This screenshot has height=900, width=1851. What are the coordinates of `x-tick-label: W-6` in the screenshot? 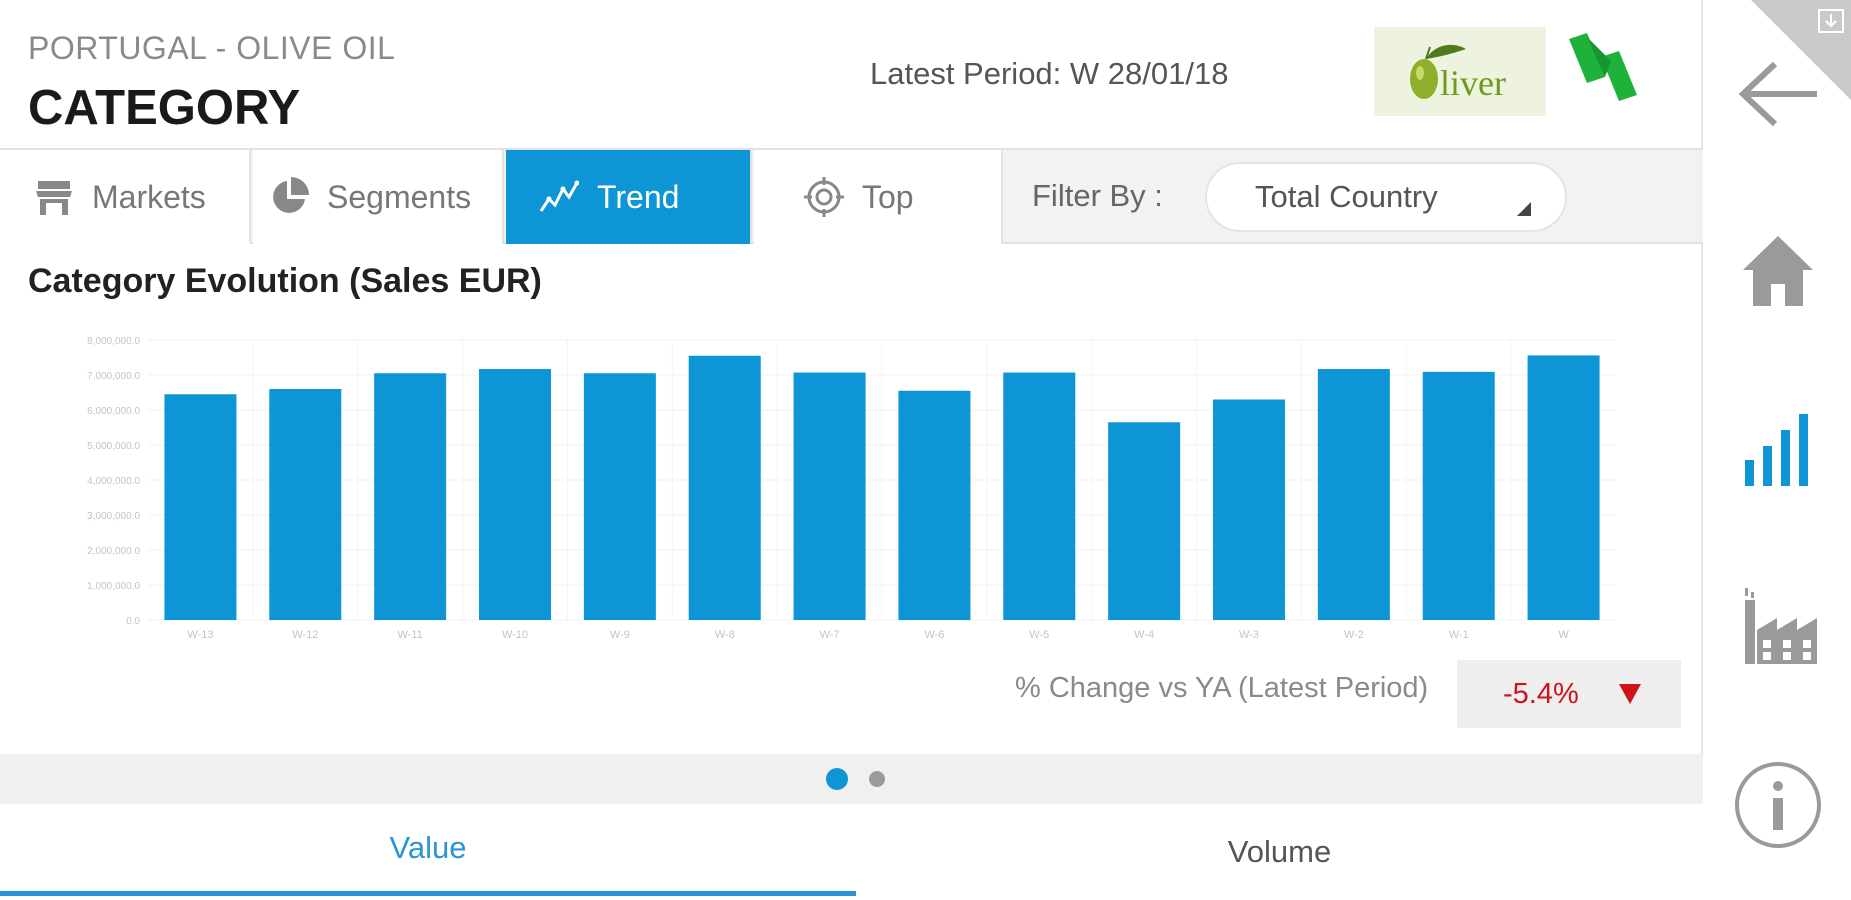 It's located at (934, 635).